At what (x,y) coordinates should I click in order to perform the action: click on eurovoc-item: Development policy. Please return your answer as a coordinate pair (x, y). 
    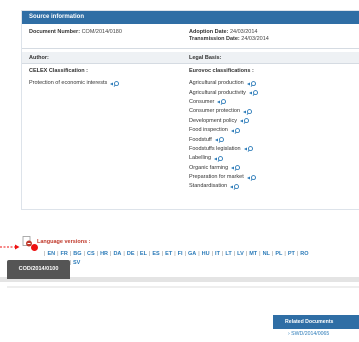
    Looking at the image, I should click on (224, 121).